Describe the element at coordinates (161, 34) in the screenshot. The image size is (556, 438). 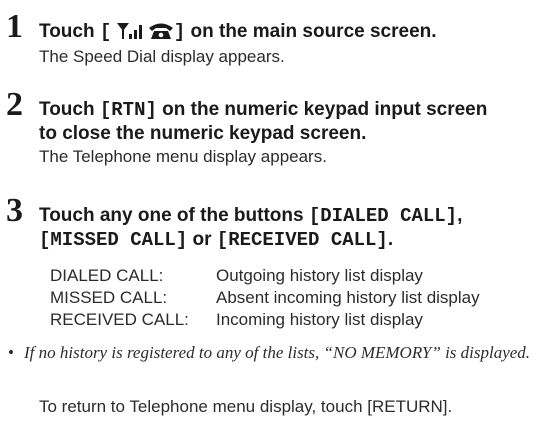
I see `telephone-icon` at that location.